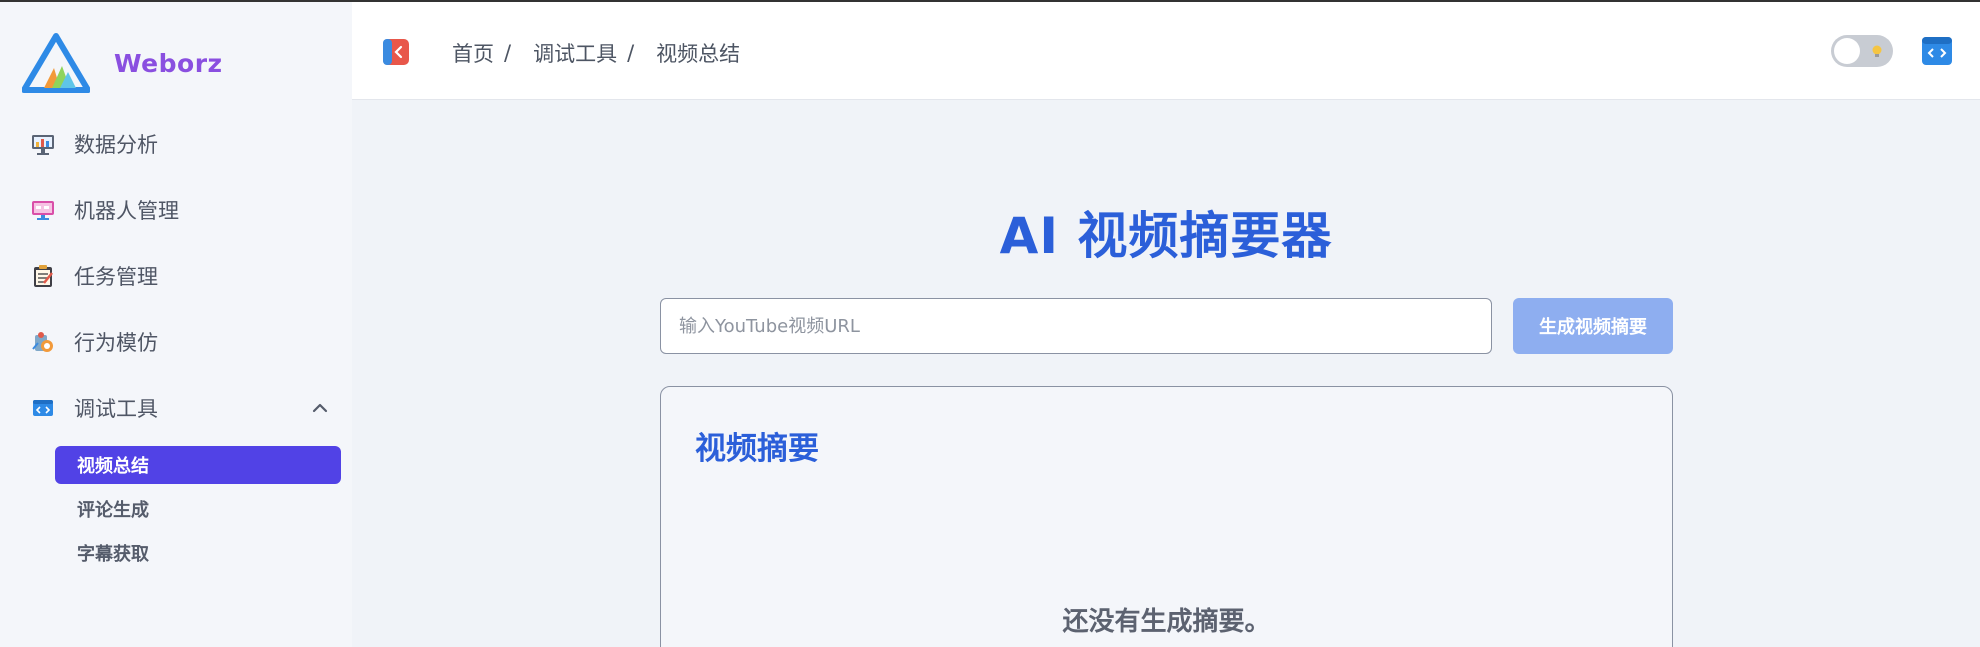 The height and width of the screenshot is (647, 1980). Describe the element at coordinates (43, 276) in the screenshot. I see `clipboard-icon` at that location.